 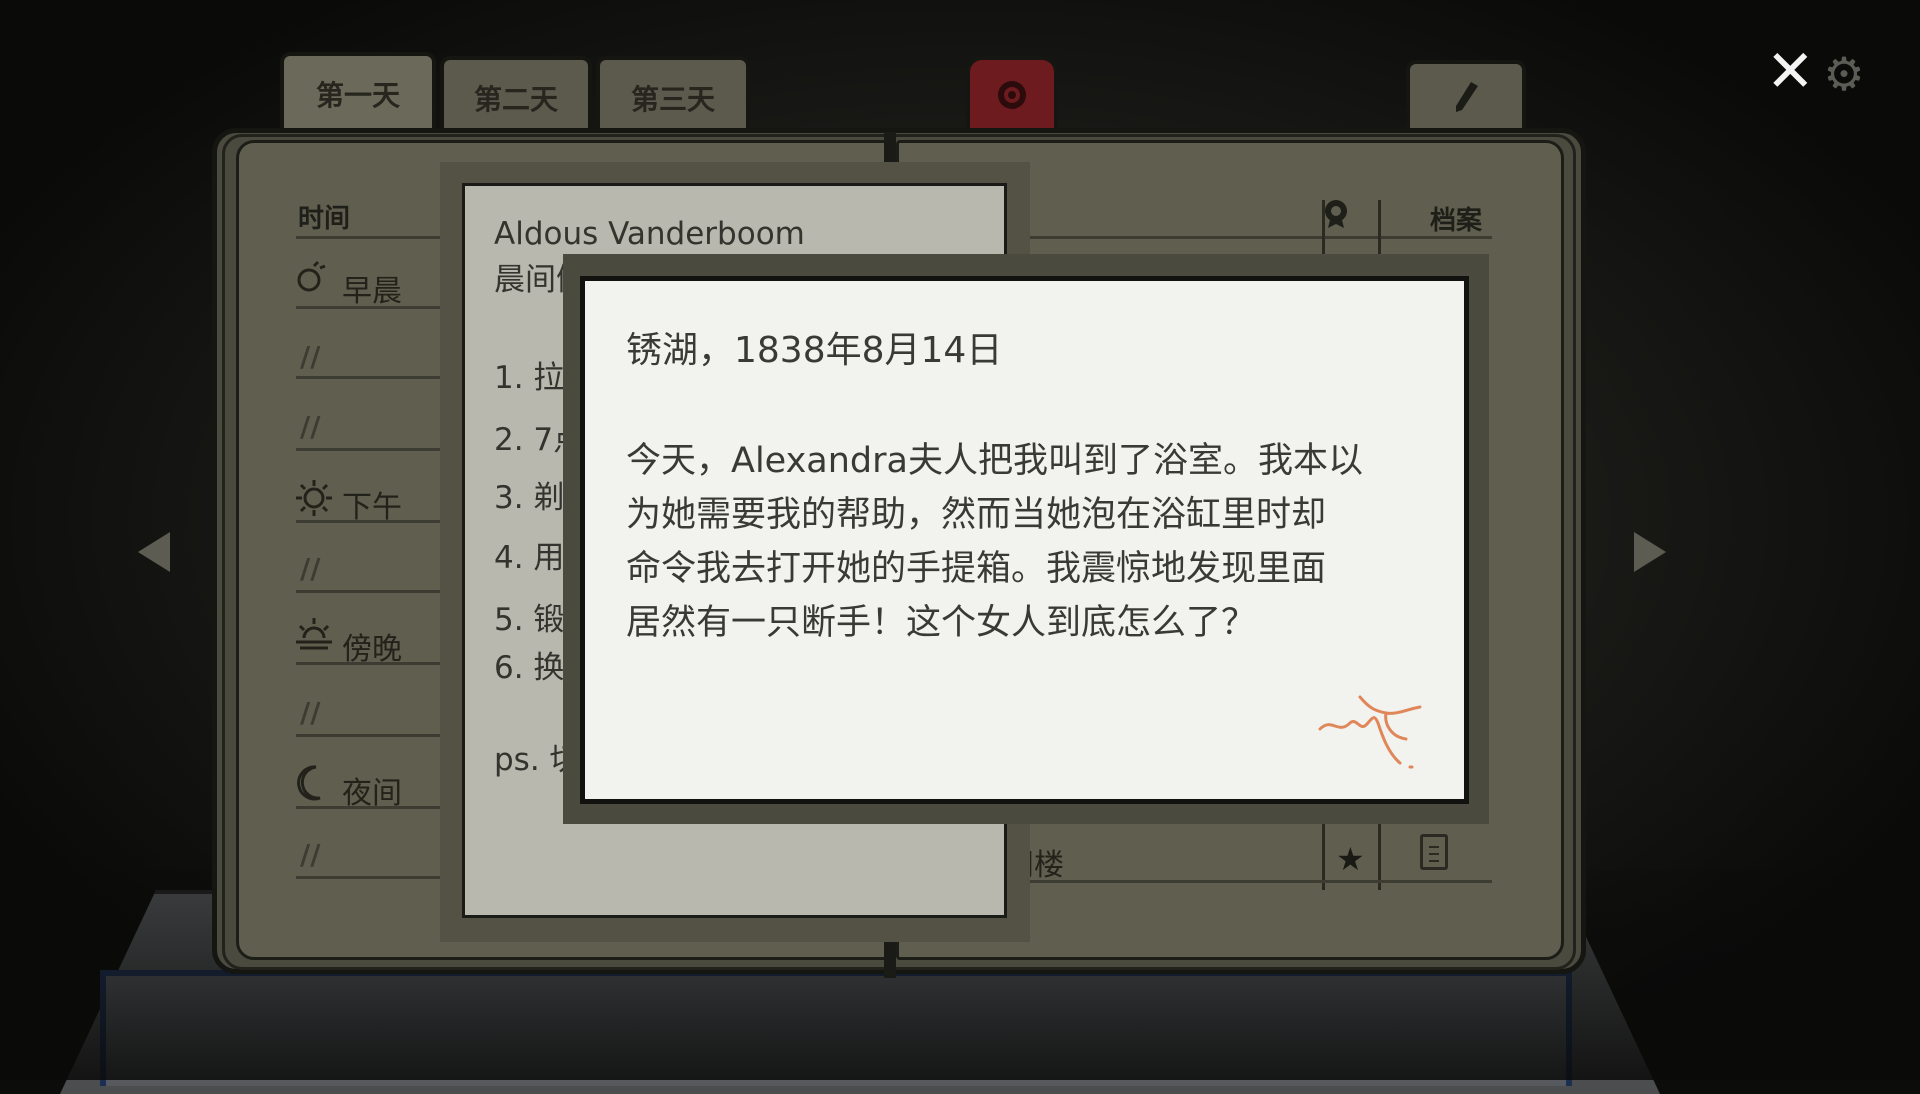 I want to click on letter-line: 命令我去打开她的手提箱。我震惊地发现里面, so click(x=976, y=569).